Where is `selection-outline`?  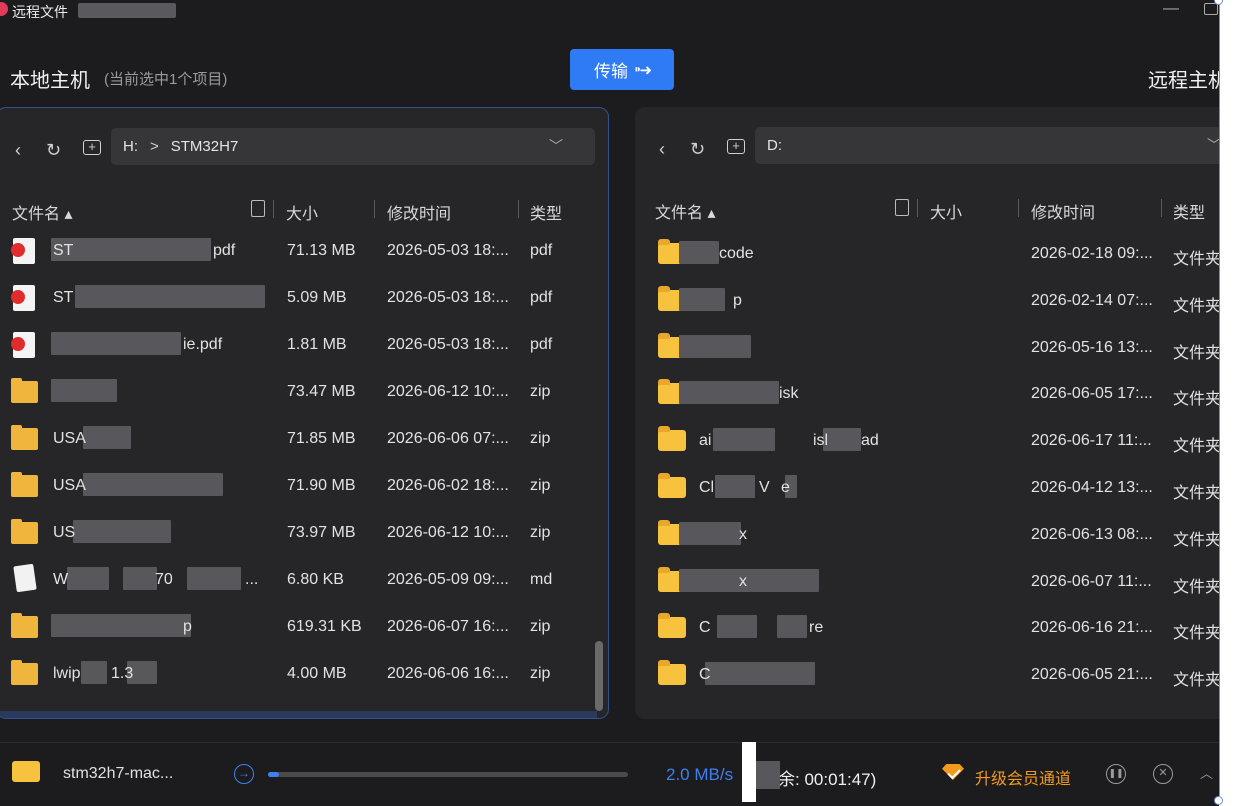
selection-outline is located at coordinates (1219, 401).